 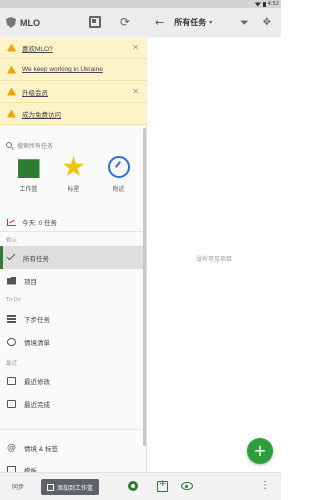 I want to click on view-toggle-icon, so click(x=95, y=22).